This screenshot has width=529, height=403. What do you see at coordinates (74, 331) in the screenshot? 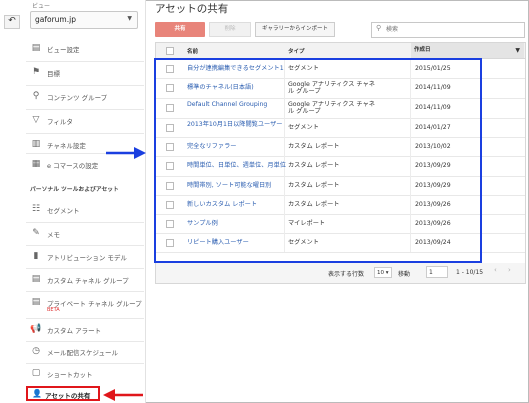
I see `sidebar-item-label: カスタム アラート` at bounding box center [74, 331].